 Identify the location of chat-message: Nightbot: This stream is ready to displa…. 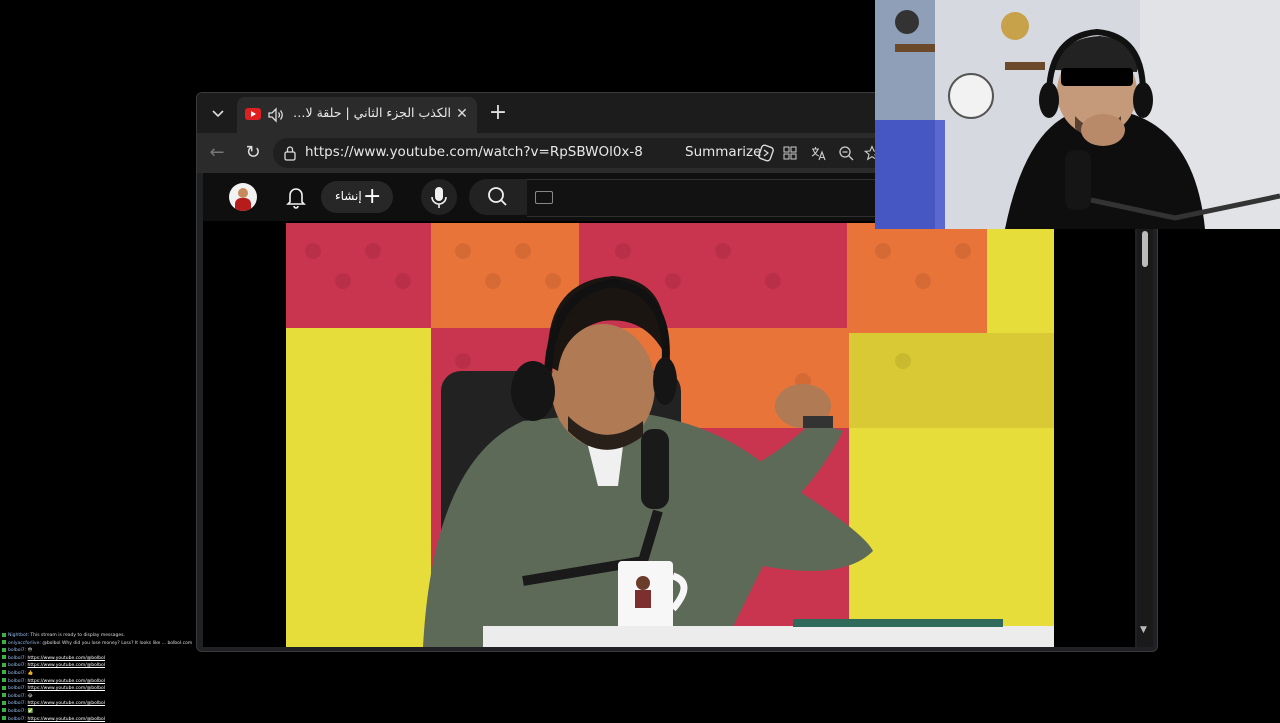
(112, 636).